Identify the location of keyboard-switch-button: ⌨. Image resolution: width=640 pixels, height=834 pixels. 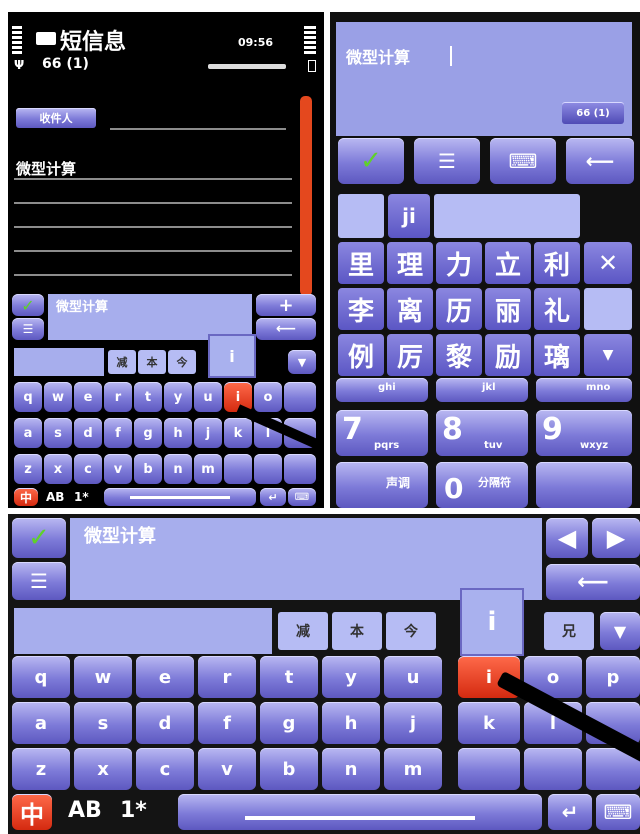
(523, 161).